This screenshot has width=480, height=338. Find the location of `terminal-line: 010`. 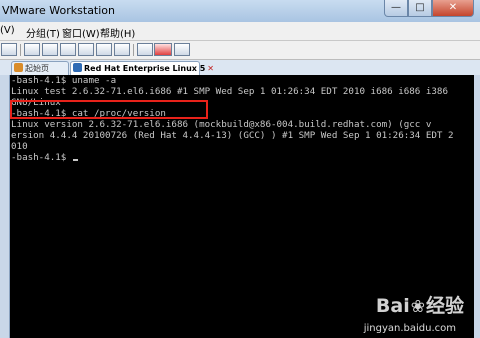

terminal-line: 010 is located at coordinates (19, 146).